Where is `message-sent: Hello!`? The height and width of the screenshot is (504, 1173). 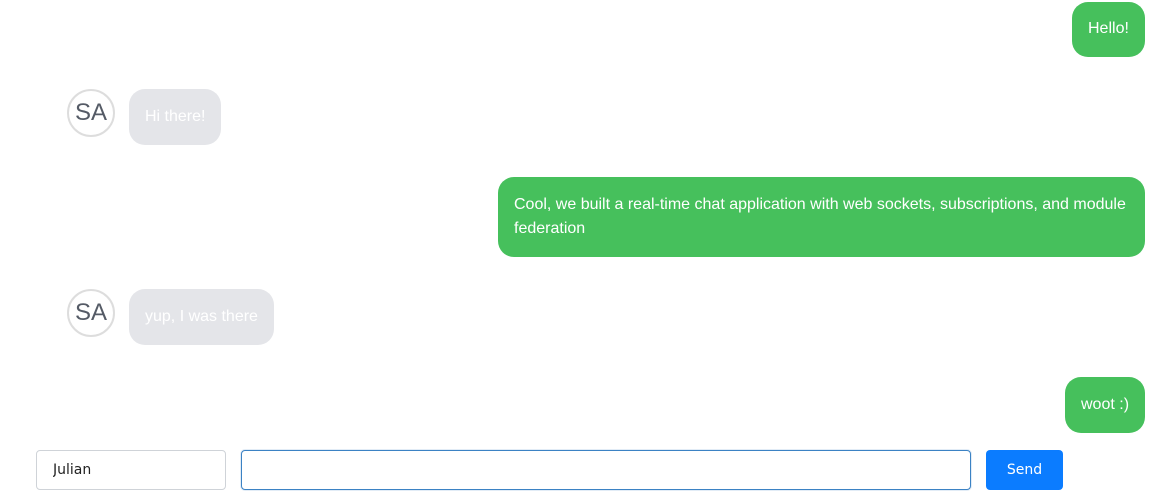 message-sent: Hello! is located at coordinates (1108, 29).